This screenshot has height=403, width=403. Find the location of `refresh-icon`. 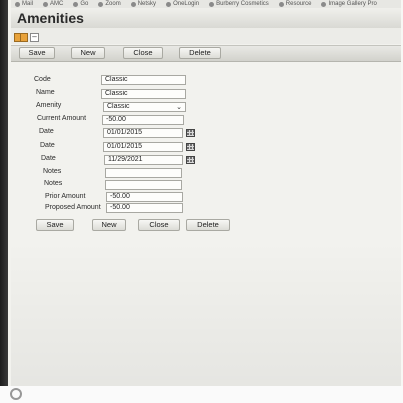

refresh-icon is located at coordinates (16, 394).